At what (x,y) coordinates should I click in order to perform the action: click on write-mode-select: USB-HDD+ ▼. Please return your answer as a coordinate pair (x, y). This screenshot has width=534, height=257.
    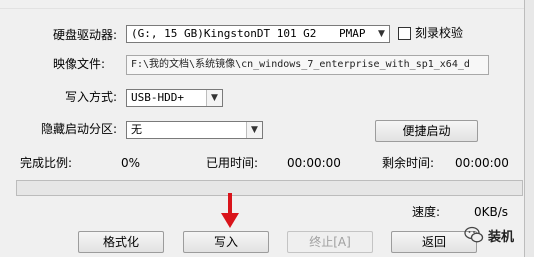
    Looking at the image, I should click on (174, 98).